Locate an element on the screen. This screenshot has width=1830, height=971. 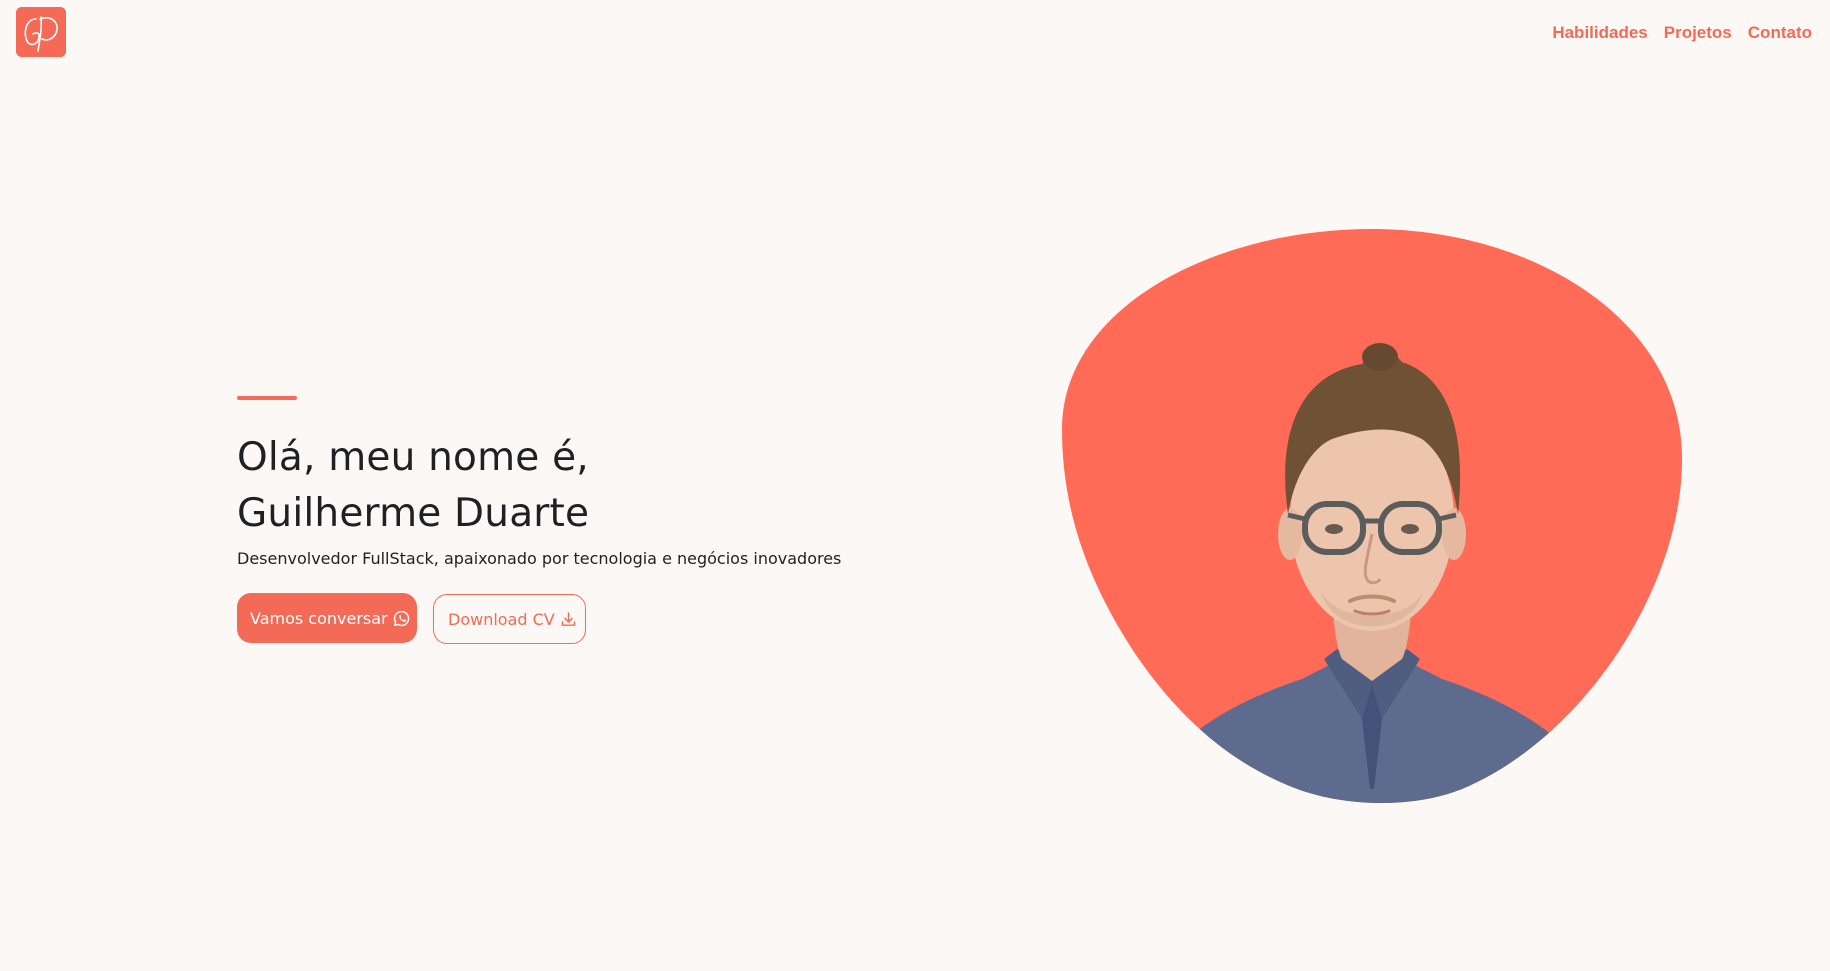
logo-monogram-icon is located at coordinates (41, 32).